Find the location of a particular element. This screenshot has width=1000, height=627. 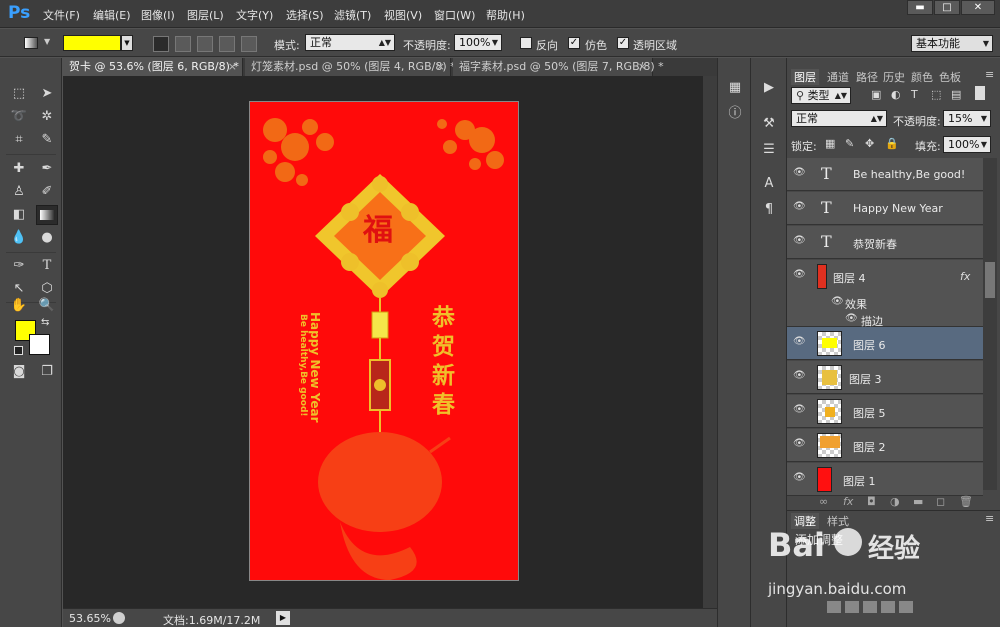

menu-file: 文件(F) is located at coordinates (61, 15).